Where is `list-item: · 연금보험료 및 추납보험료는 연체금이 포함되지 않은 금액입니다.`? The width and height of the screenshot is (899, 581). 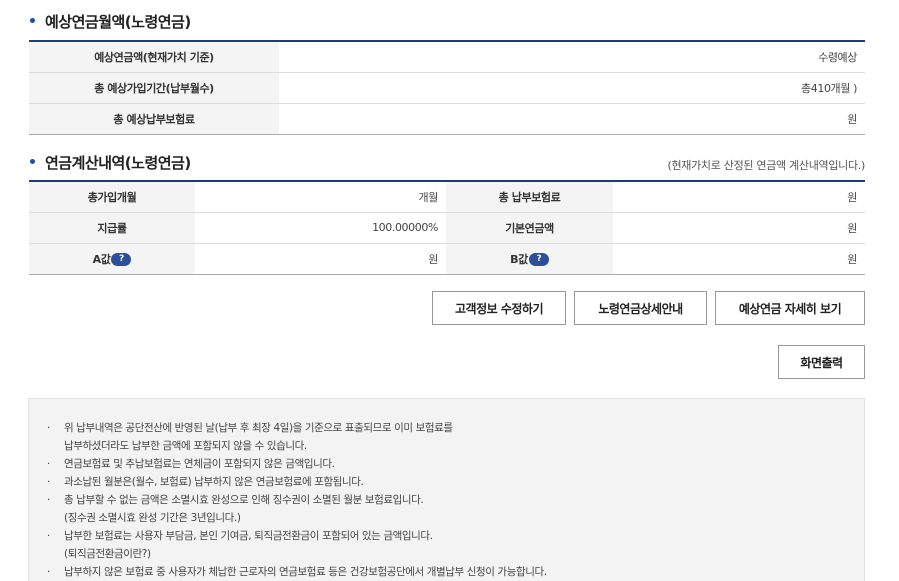 list-item: · 연금보험료 및 추납보험료는 연체금이 포함되지 않은 금액입니다. is located at coordinates (191, 464).